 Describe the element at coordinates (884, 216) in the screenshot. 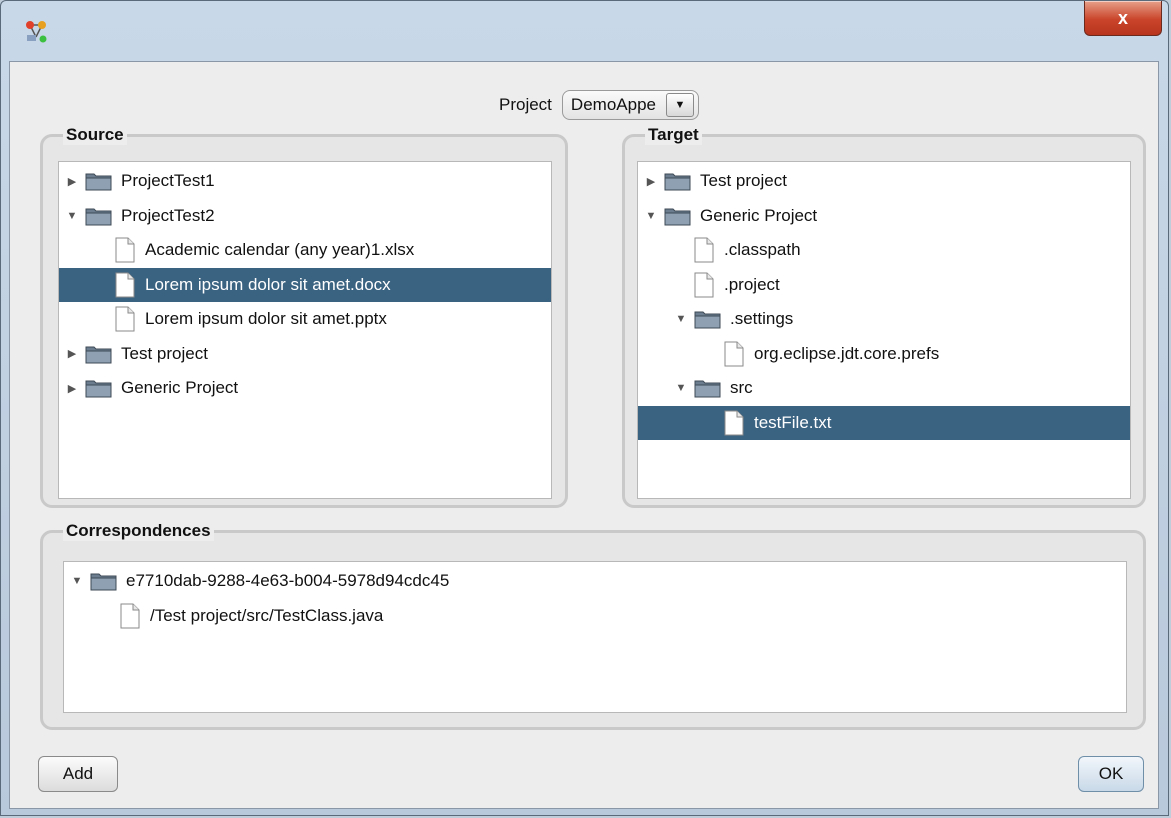

I see `tree-node: ▼ Generic Project` at that location.